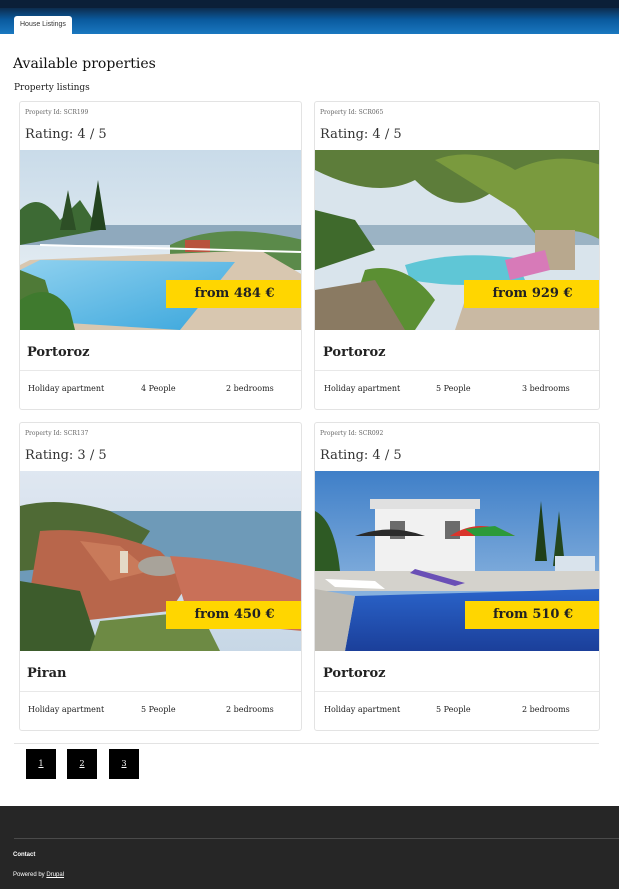  I want to click on property-rating: Rating: 3 / 5, so click(66, 455).